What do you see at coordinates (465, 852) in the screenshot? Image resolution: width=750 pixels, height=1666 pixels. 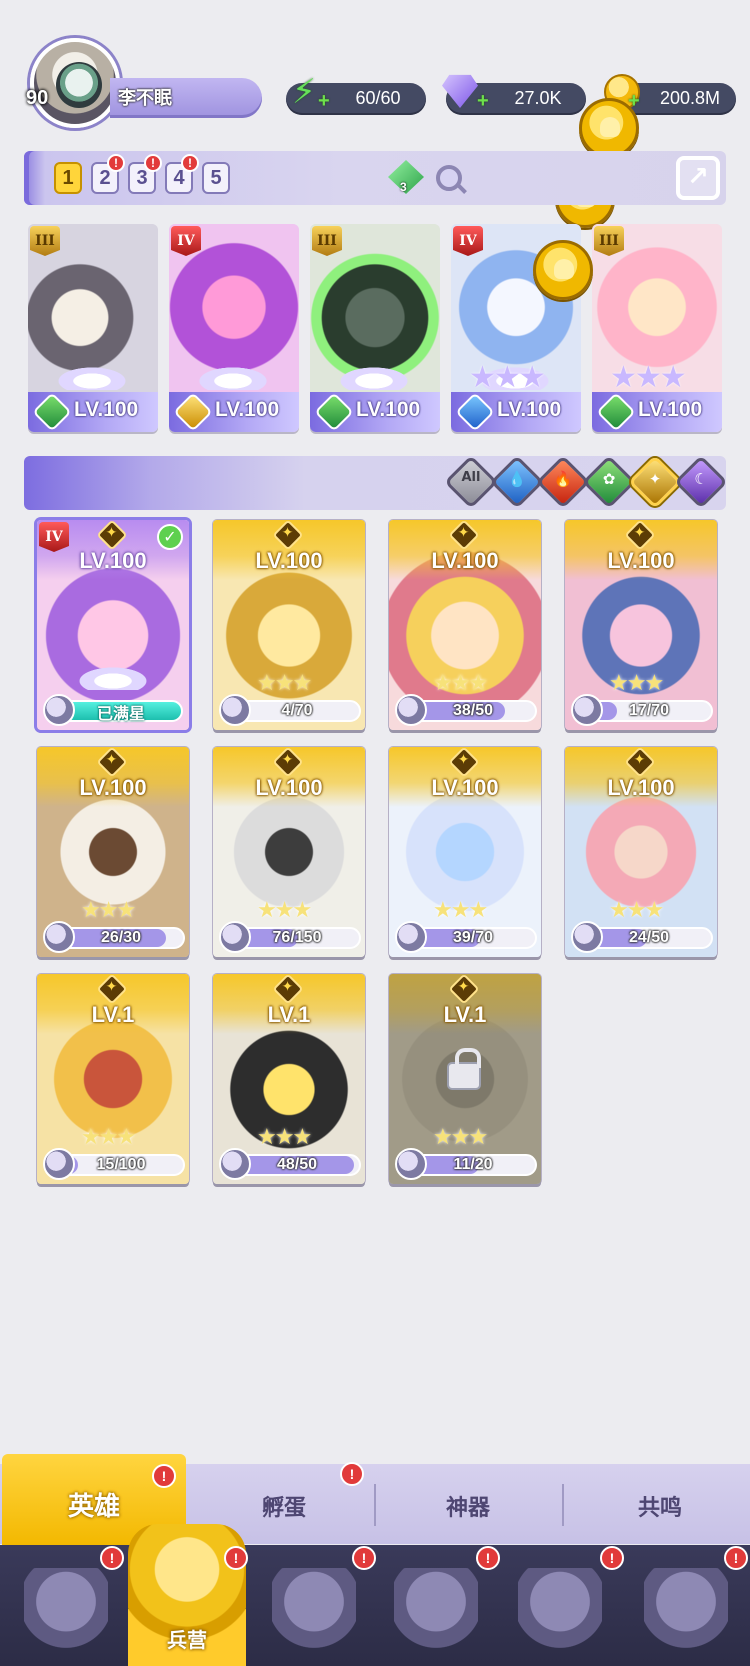 I see `hero-card: LV.100 ★★★ 39/70` at bounding box center [465, 852].